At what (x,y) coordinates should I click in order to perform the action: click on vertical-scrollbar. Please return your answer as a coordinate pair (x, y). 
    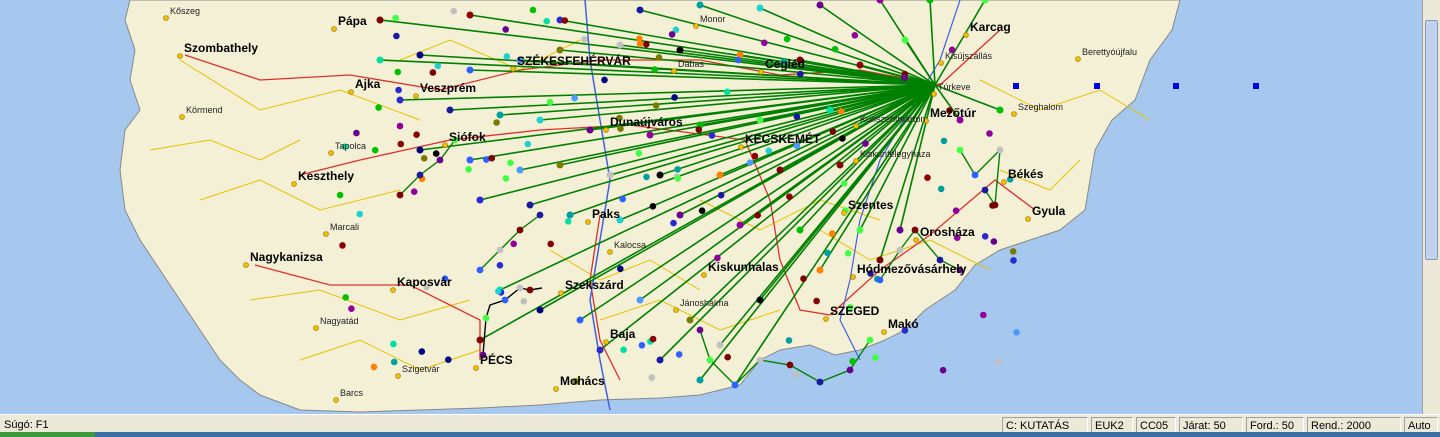
    Looking at the image, I should click on (1431, 207).